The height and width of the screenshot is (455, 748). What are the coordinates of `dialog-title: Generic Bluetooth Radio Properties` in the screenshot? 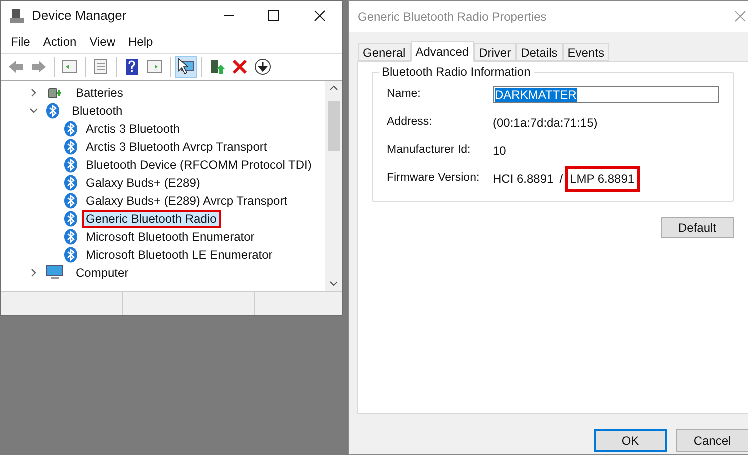 It's located at (453, 17).